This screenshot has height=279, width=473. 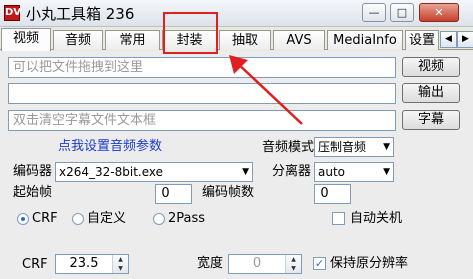 I want to click on tab-mediainfo: MediaInfo, so click(x=365, y=40).